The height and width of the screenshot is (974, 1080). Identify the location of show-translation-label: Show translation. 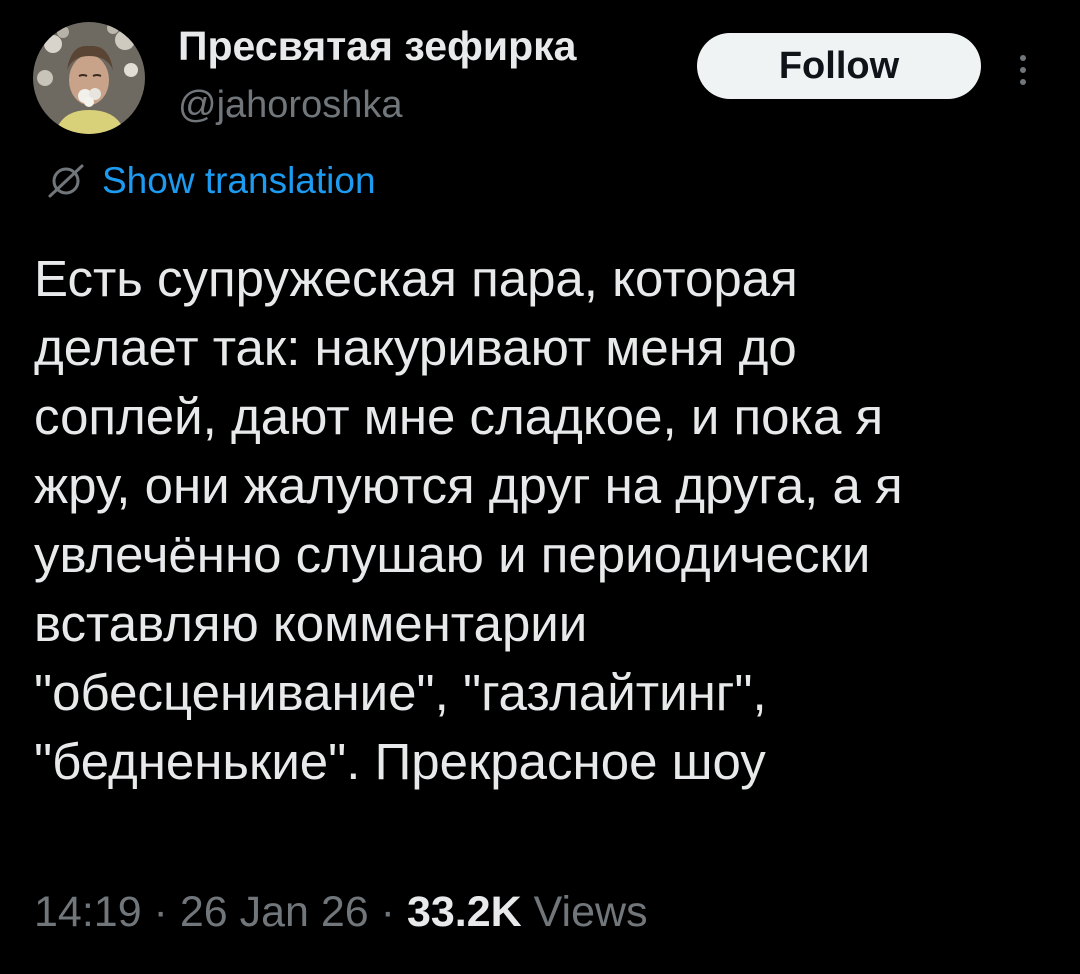
(239, 180).